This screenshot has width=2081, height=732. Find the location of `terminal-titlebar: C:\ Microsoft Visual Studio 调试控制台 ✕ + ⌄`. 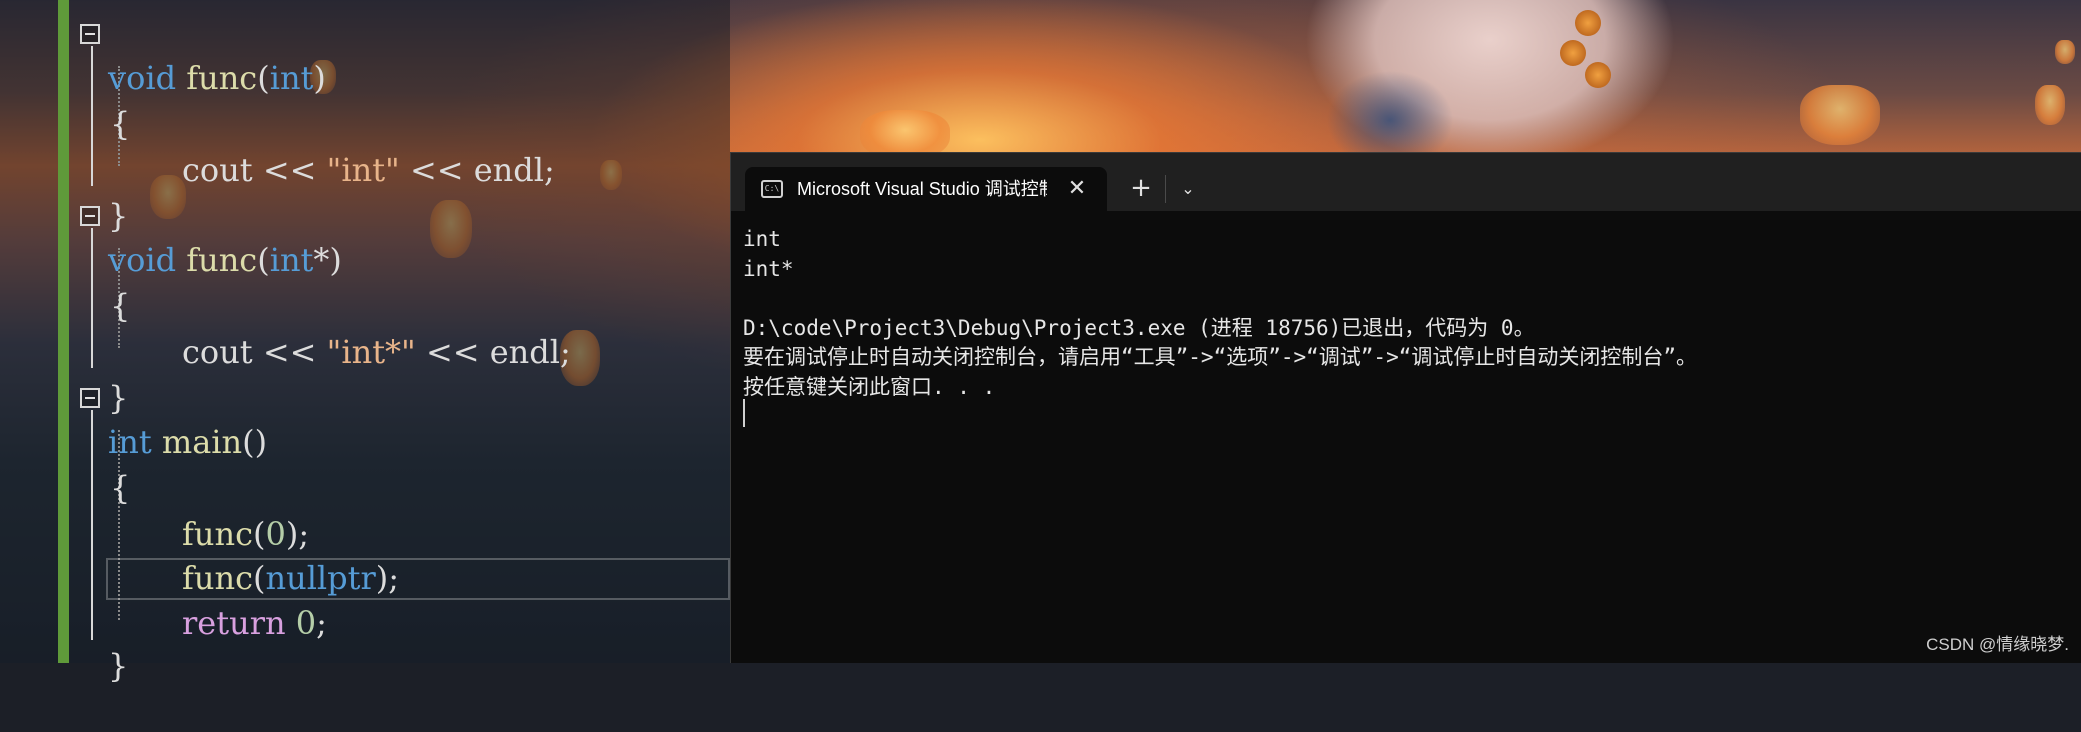

terminal-titlebar: C:\ Microsoft Visual Studio 调试控制台 ✕ + ⌄ is located at coordinates (1406, 182).